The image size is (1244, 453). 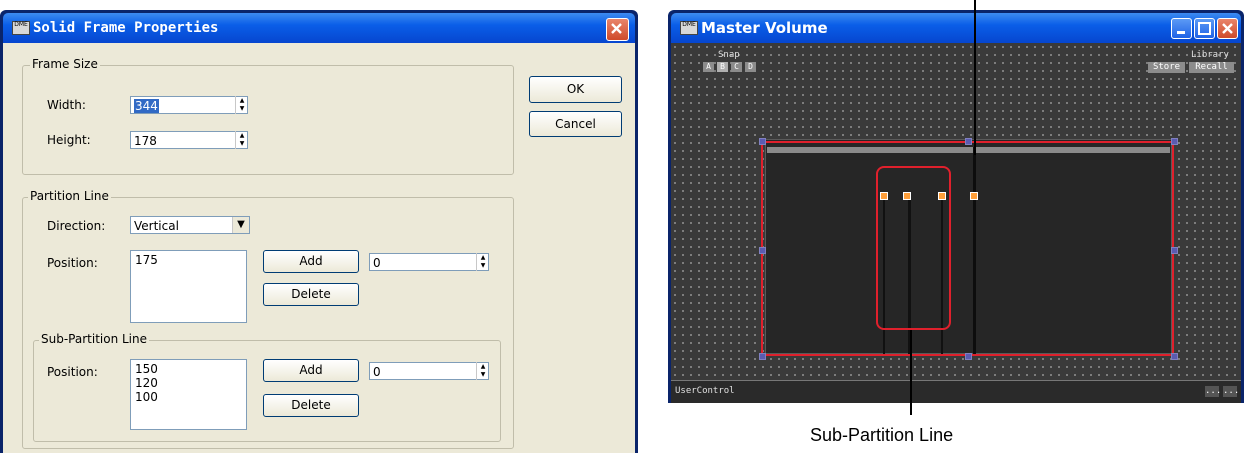 I want to click on snap-label: Snap, so click(x=729, y=55).